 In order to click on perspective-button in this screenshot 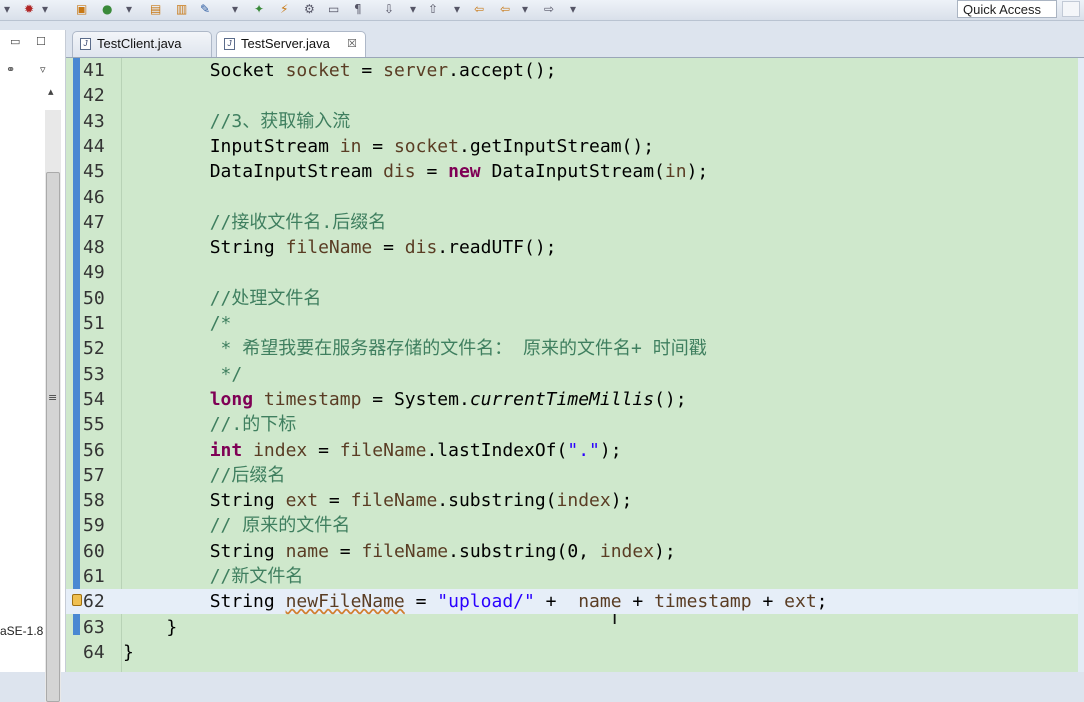, I will do `click(1071, 9)`.